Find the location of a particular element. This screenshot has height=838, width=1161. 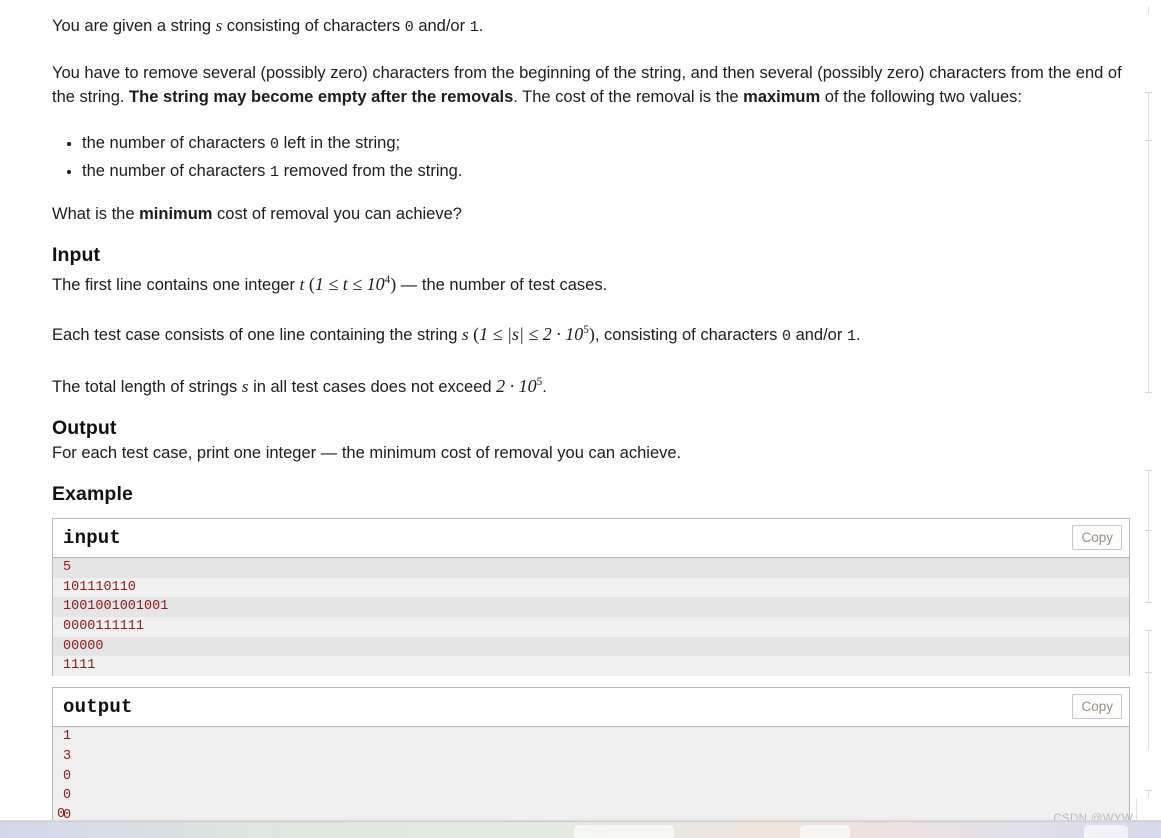

sample-input-header: input Copy is located at coordinates (591, 538).